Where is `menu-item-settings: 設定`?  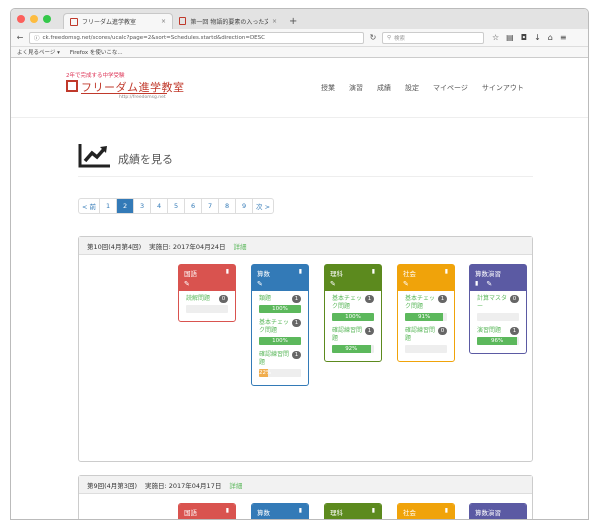 menu-item-settings: 設定 is located at coordinates (412, 88).